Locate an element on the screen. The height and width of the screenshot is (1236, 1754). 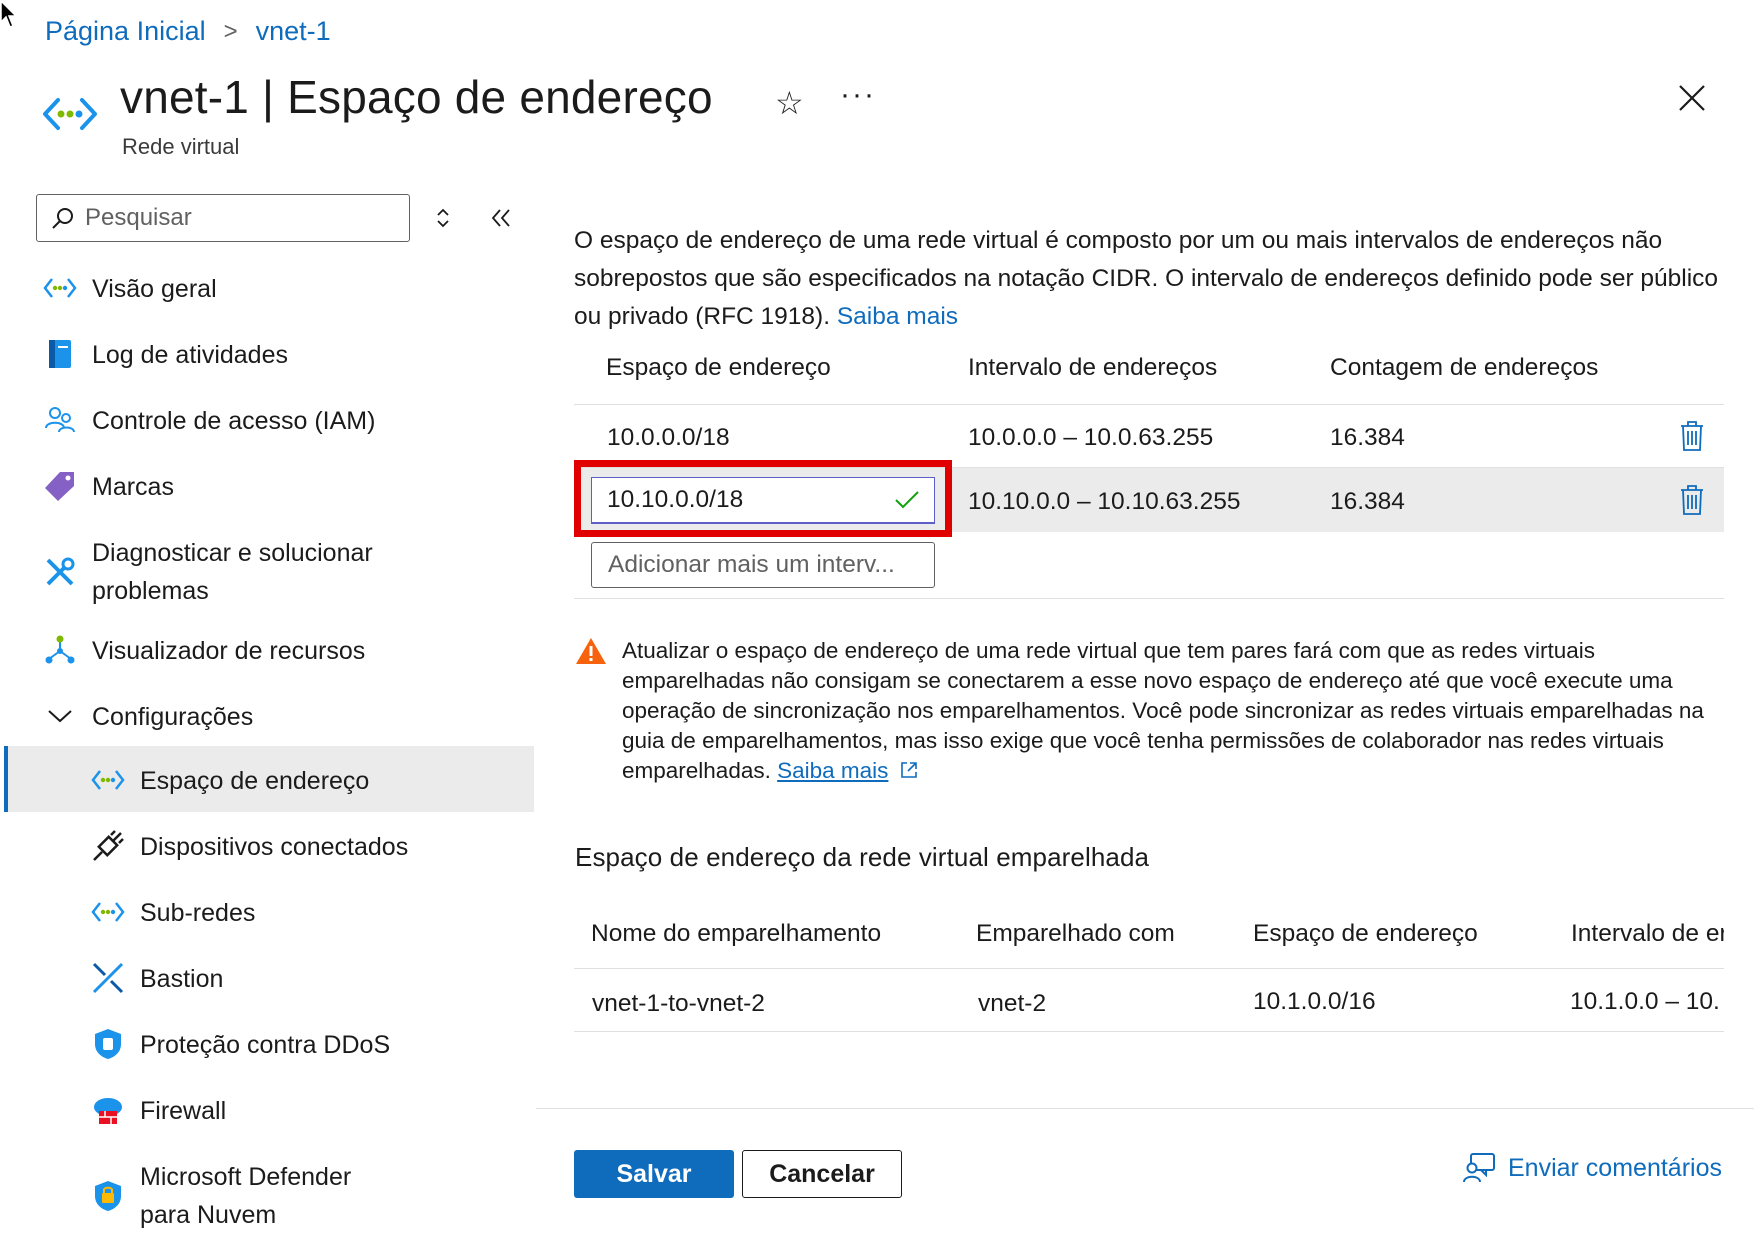
defender-icon is located at coordinates (108, 1196).